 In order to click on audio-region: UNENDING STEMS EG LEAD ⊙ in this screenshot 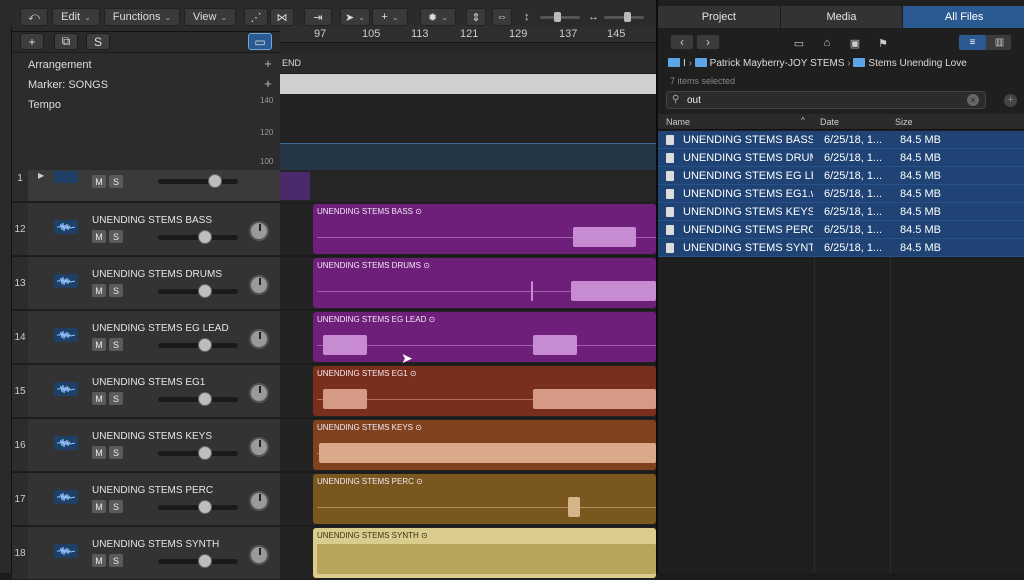, I will do `click(484, 337)`.